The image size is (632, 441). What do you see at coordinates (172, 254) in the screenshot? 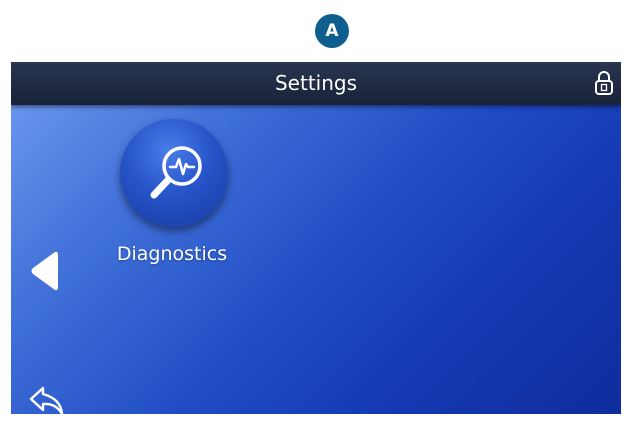
I see `diagnostics-label: Diagnostics` at bounding box center [172, 254].